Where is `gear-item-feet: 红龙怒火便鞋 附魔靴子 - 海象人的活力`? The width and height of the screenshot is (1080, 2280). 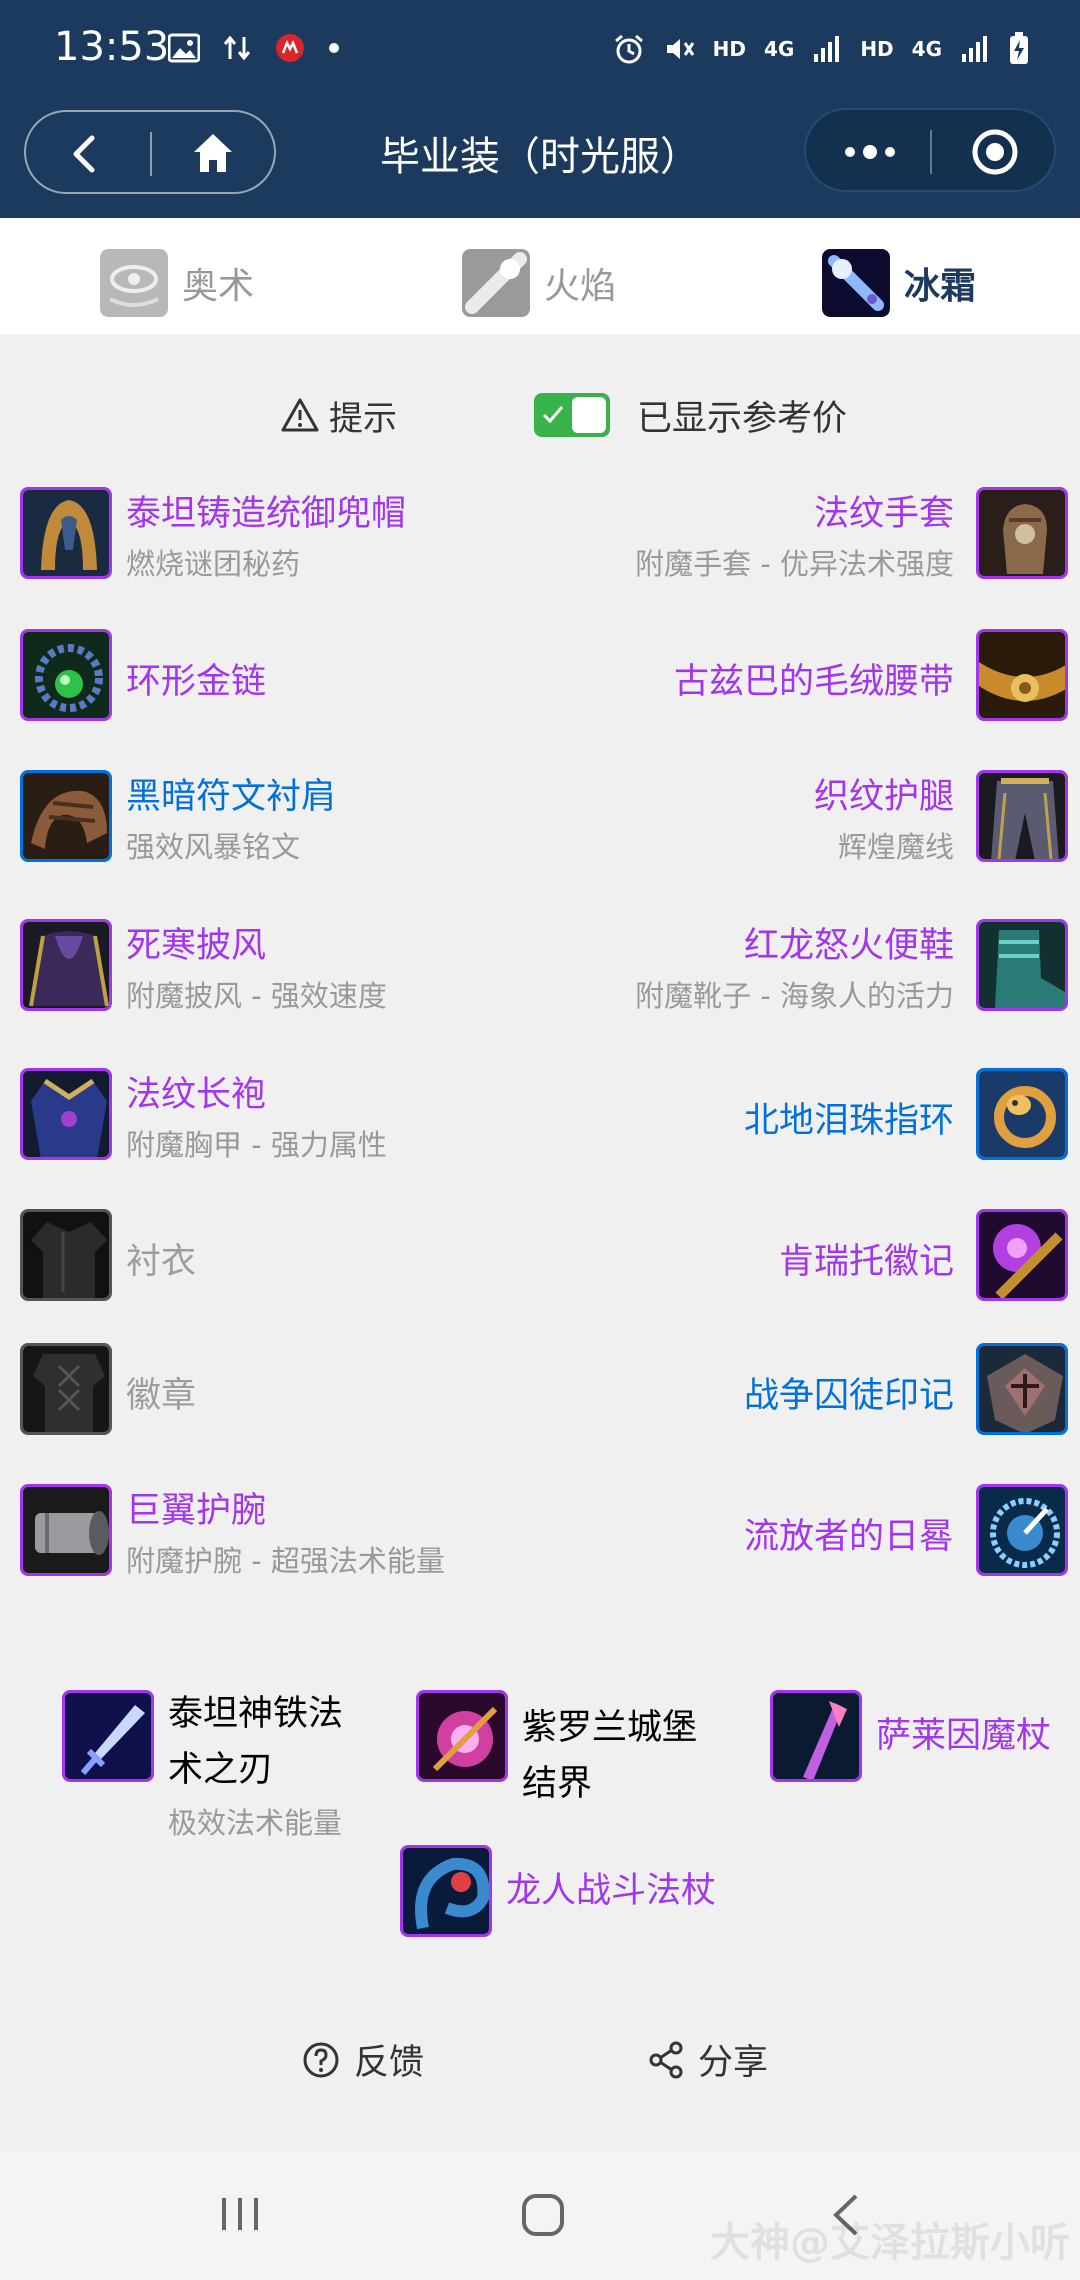 gear-item-feet: 红龙怒火便鞋 附魔靴子 - 海象人的活力 is located at coordinates (804, 967).